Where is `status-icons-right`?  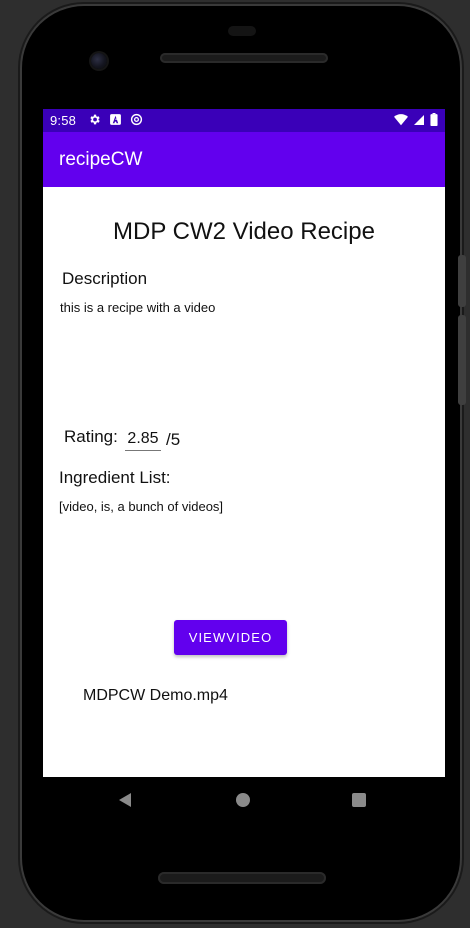
status-icons-right is located at coordinates (416, 122).